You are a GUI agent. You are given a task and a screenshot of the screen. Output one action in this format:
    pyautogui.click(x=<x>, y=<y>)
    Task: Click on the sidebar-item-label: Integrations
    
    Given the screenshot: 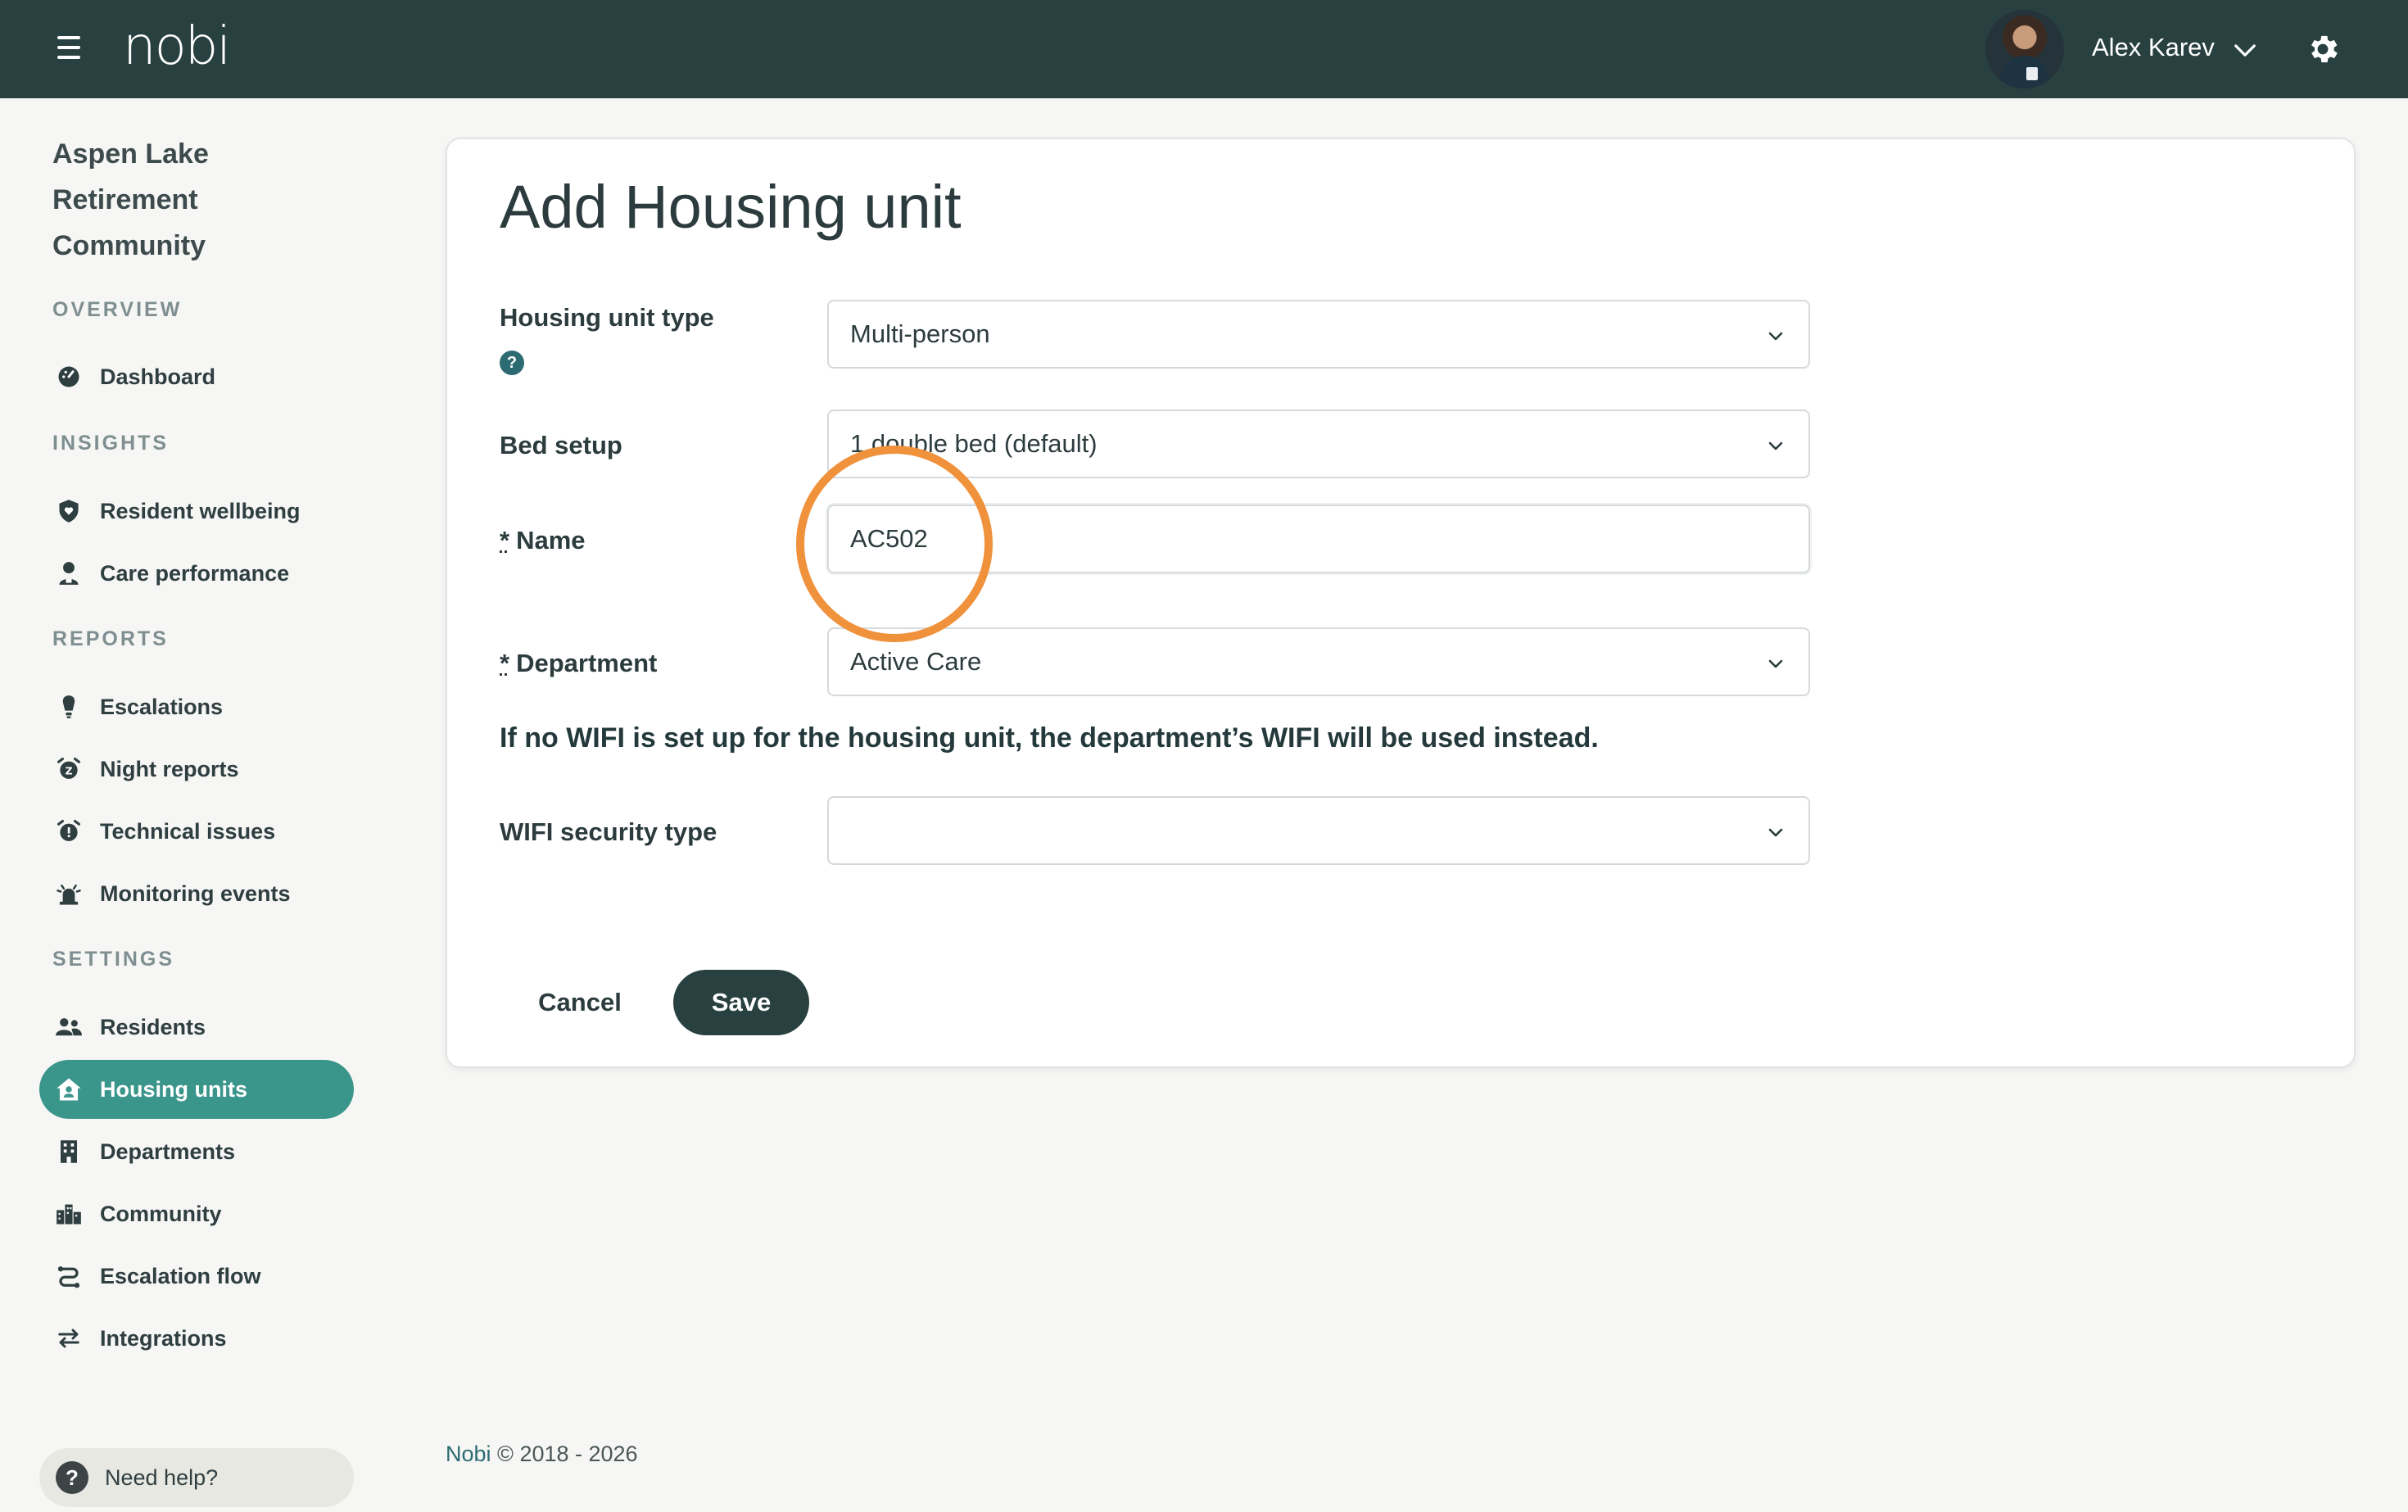 What is the action you would take?
    pyautogui.click(x=163, y=1338)
    